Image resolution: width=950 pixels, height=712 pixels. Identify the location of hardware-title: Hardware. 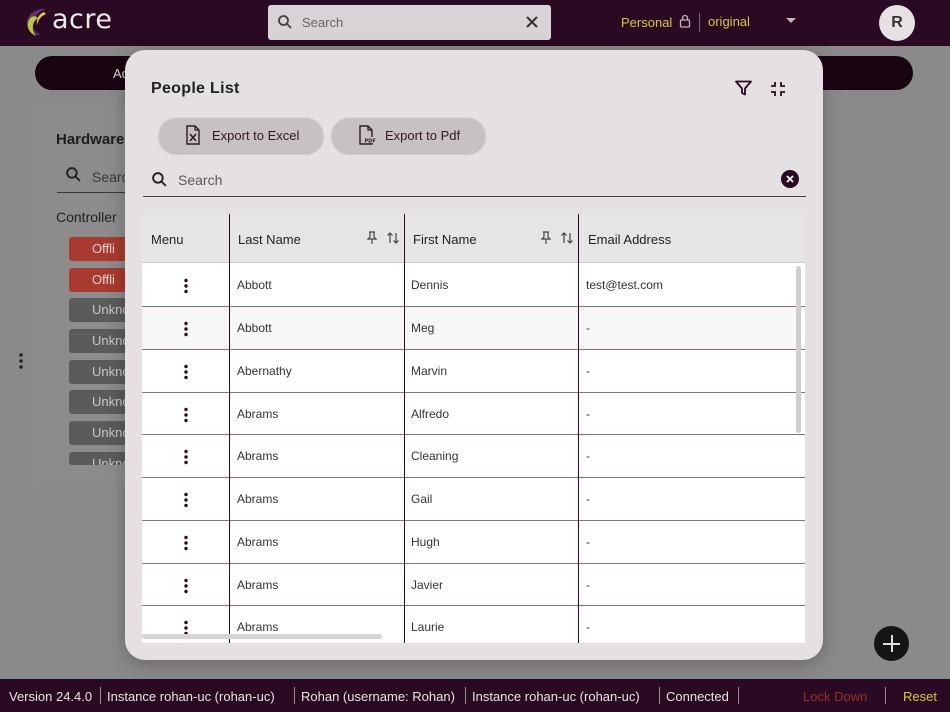
(90, 139).